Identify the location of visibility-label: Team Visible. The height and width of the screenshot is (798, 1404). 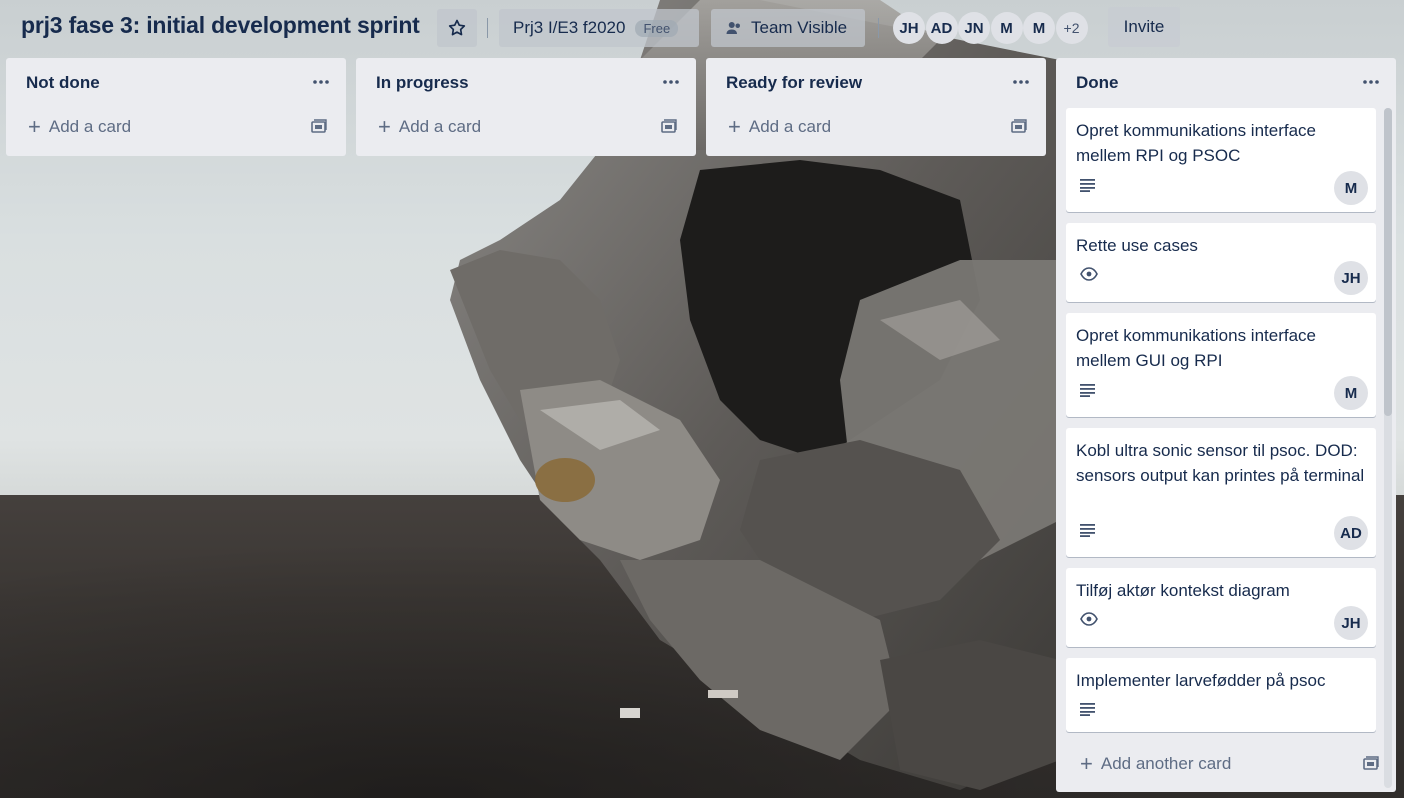
(799, 27).